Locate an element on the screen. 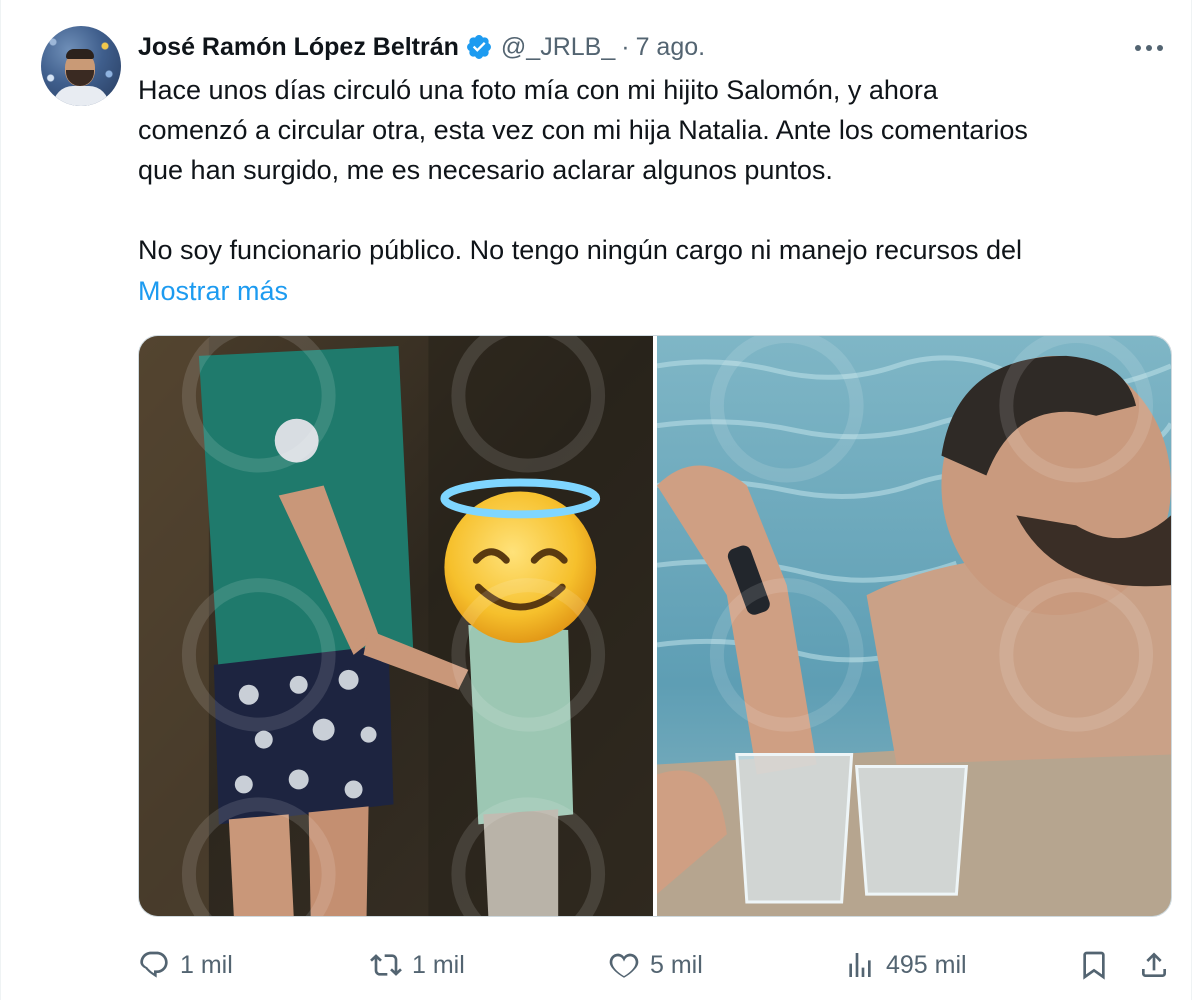 This screenshot has width=1192, height=1000. share-button is located at coordinates (1154, 965).